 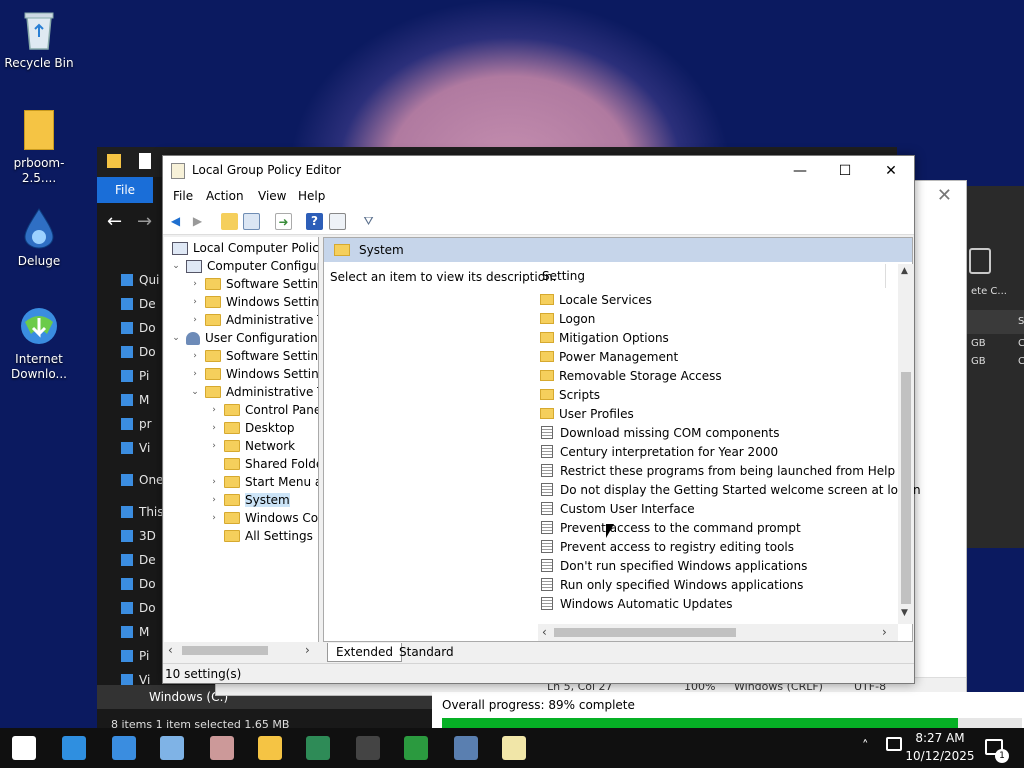 I want to click on settings-folder-item: User Profiles, so click(x=587, y=413).